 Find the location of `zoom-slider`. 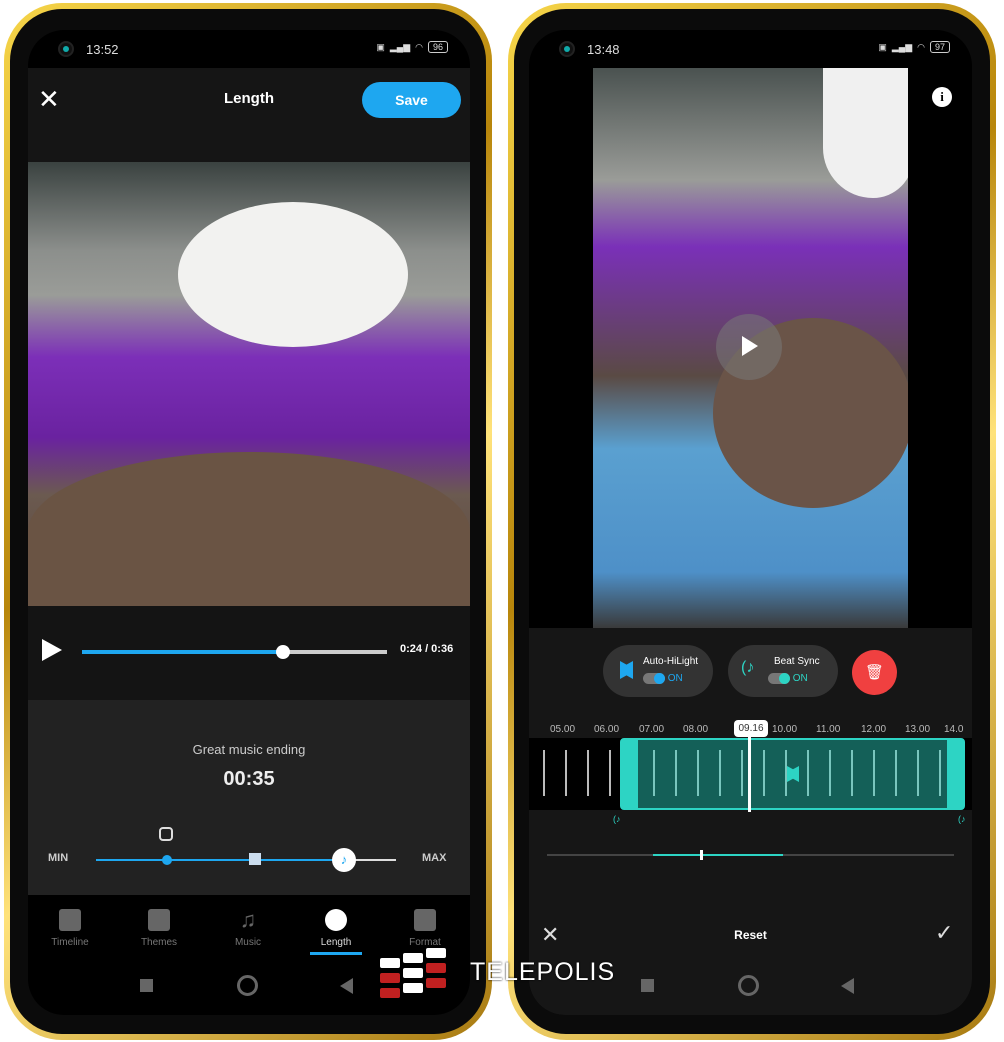

zoom-slider is located at coordinates (750, 855).